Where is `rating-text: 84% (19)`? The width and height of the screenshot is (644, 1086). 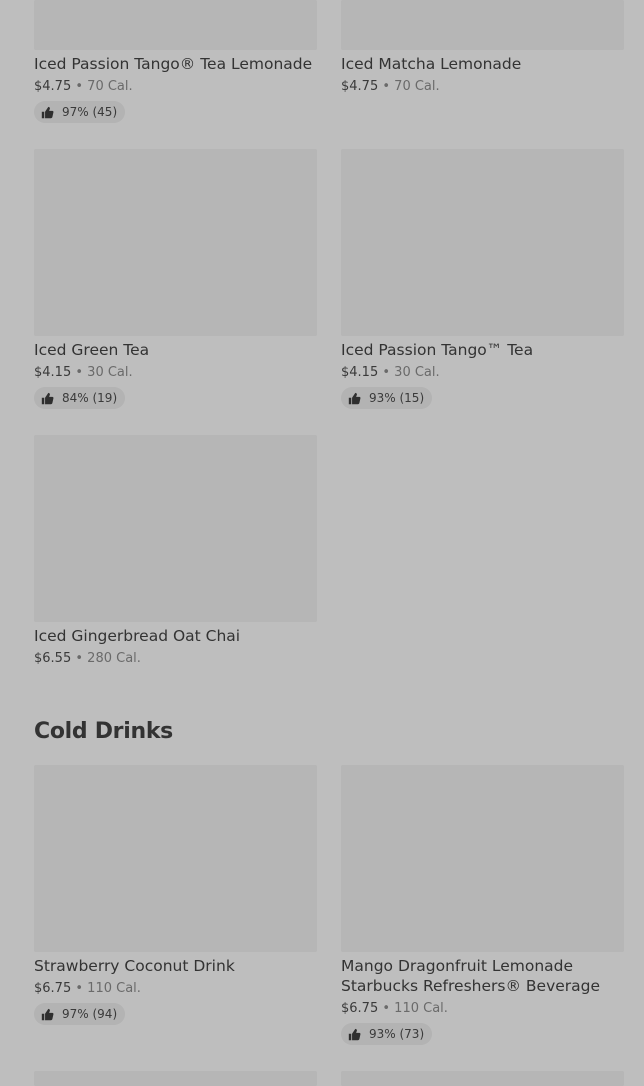
rating-text: 84% (19) is located at coordinates (90, 398).